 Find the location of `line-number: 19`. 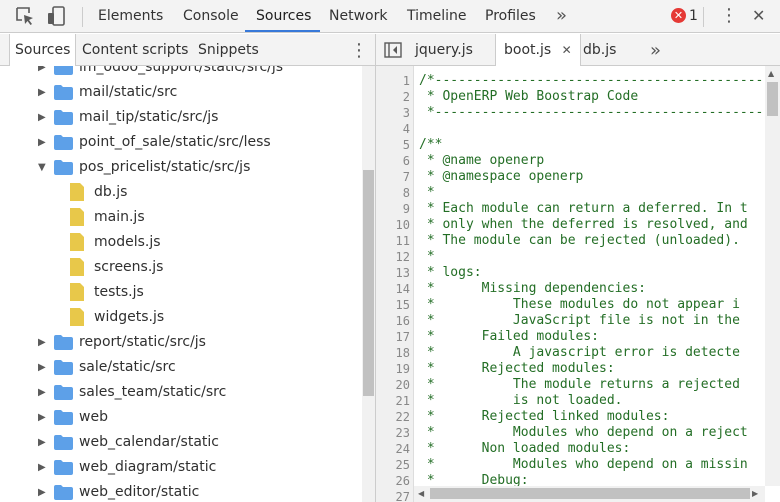

line-number: 19 is located at coordinates (393, 369).